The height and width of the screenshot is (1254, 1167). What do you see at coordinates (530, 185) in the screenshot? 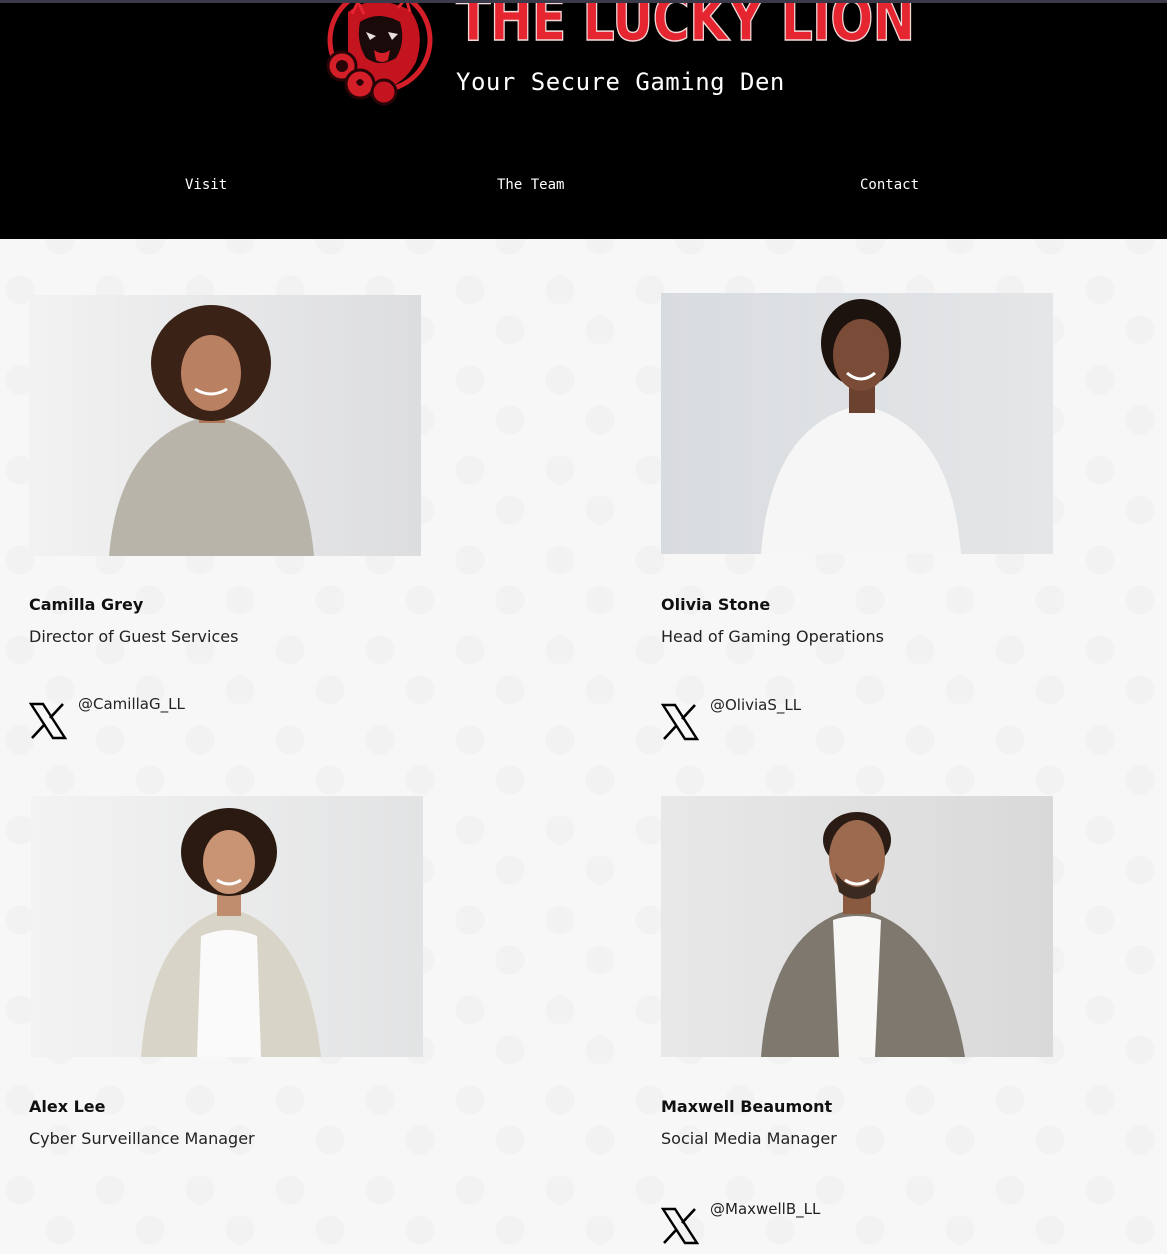
I see `nav-the-team: The Team` at bounding box center [530, 185].